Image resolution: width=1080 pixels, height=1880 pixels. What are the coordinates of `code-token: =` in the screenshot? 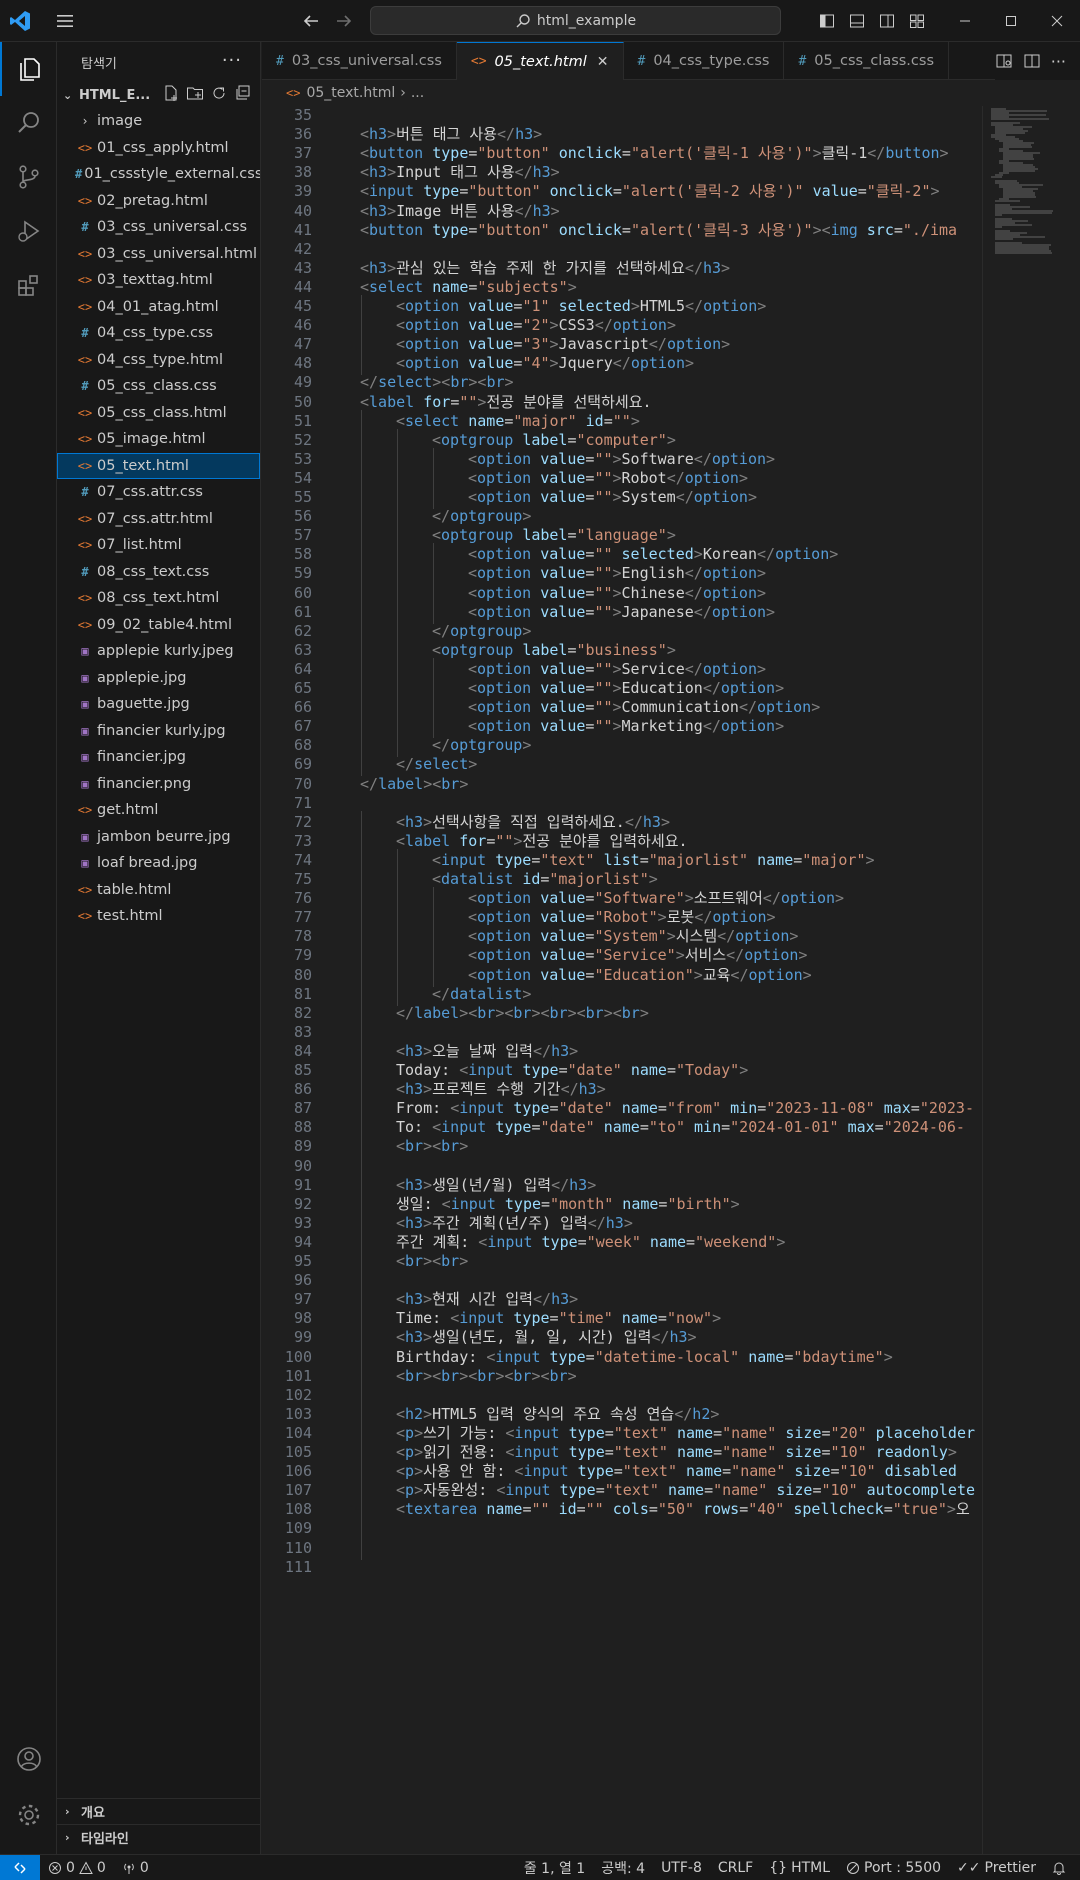 It's located at (572, 649).